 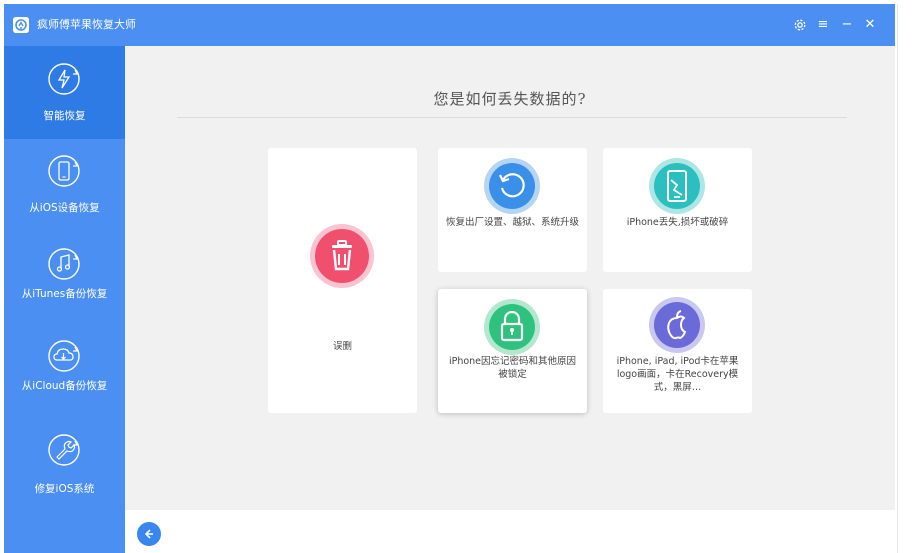 What do you see at coordinates (86, 24) in the screenshot?
I see `app-title: 疯师傅苹果恢复大师` at bounding box center [86, 24].